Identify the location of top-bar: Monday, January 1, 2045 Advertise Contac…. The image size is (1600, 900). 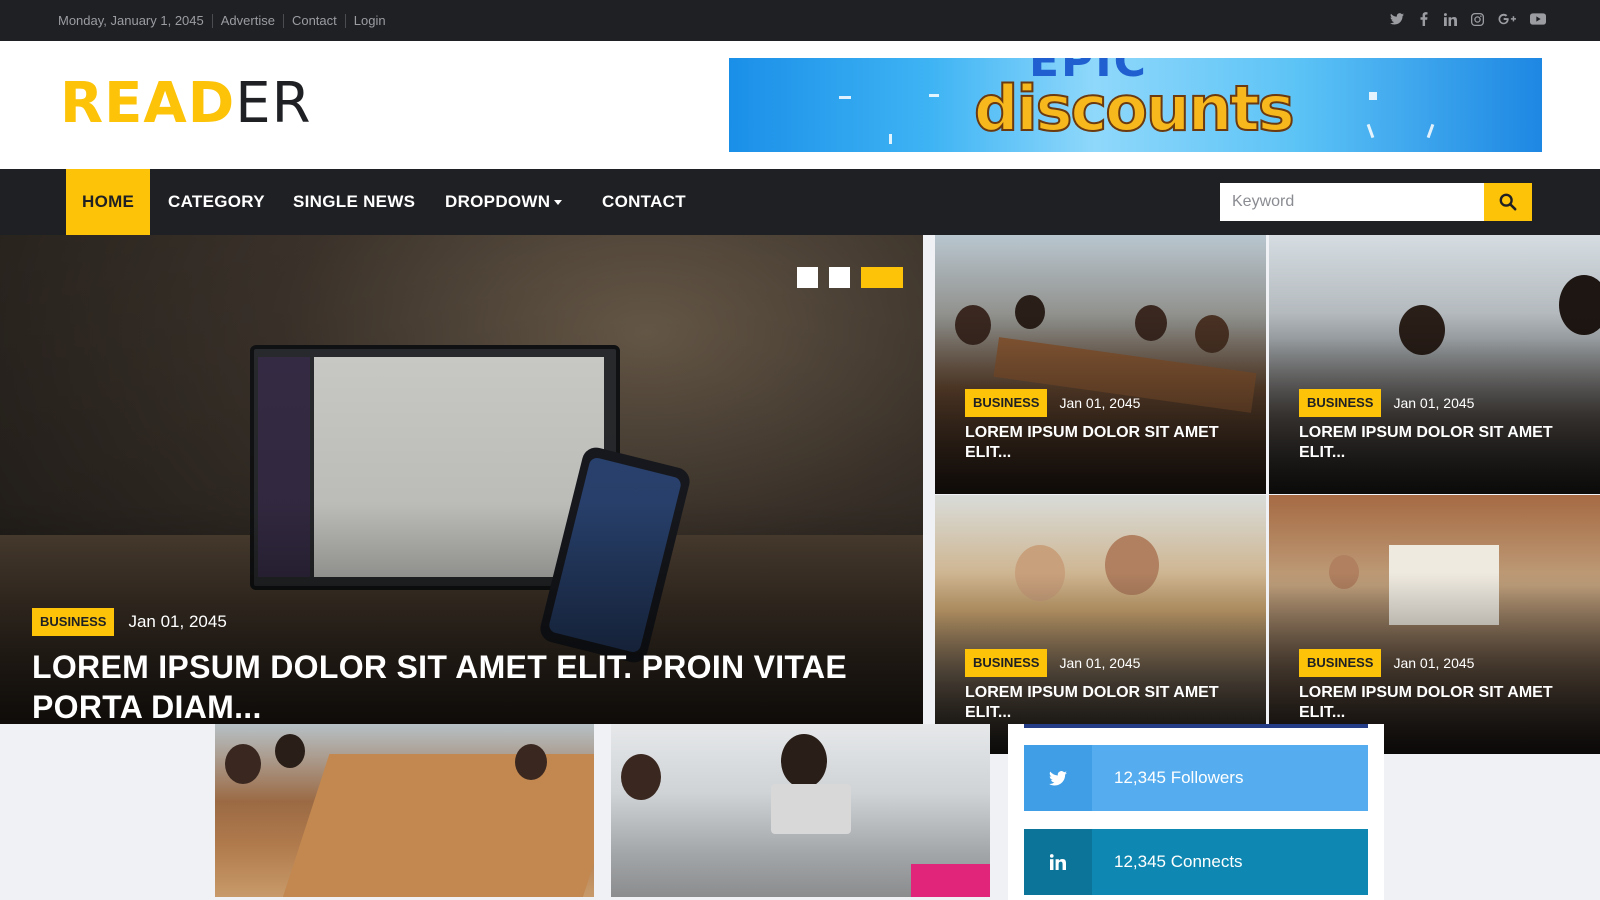
(800, 20).